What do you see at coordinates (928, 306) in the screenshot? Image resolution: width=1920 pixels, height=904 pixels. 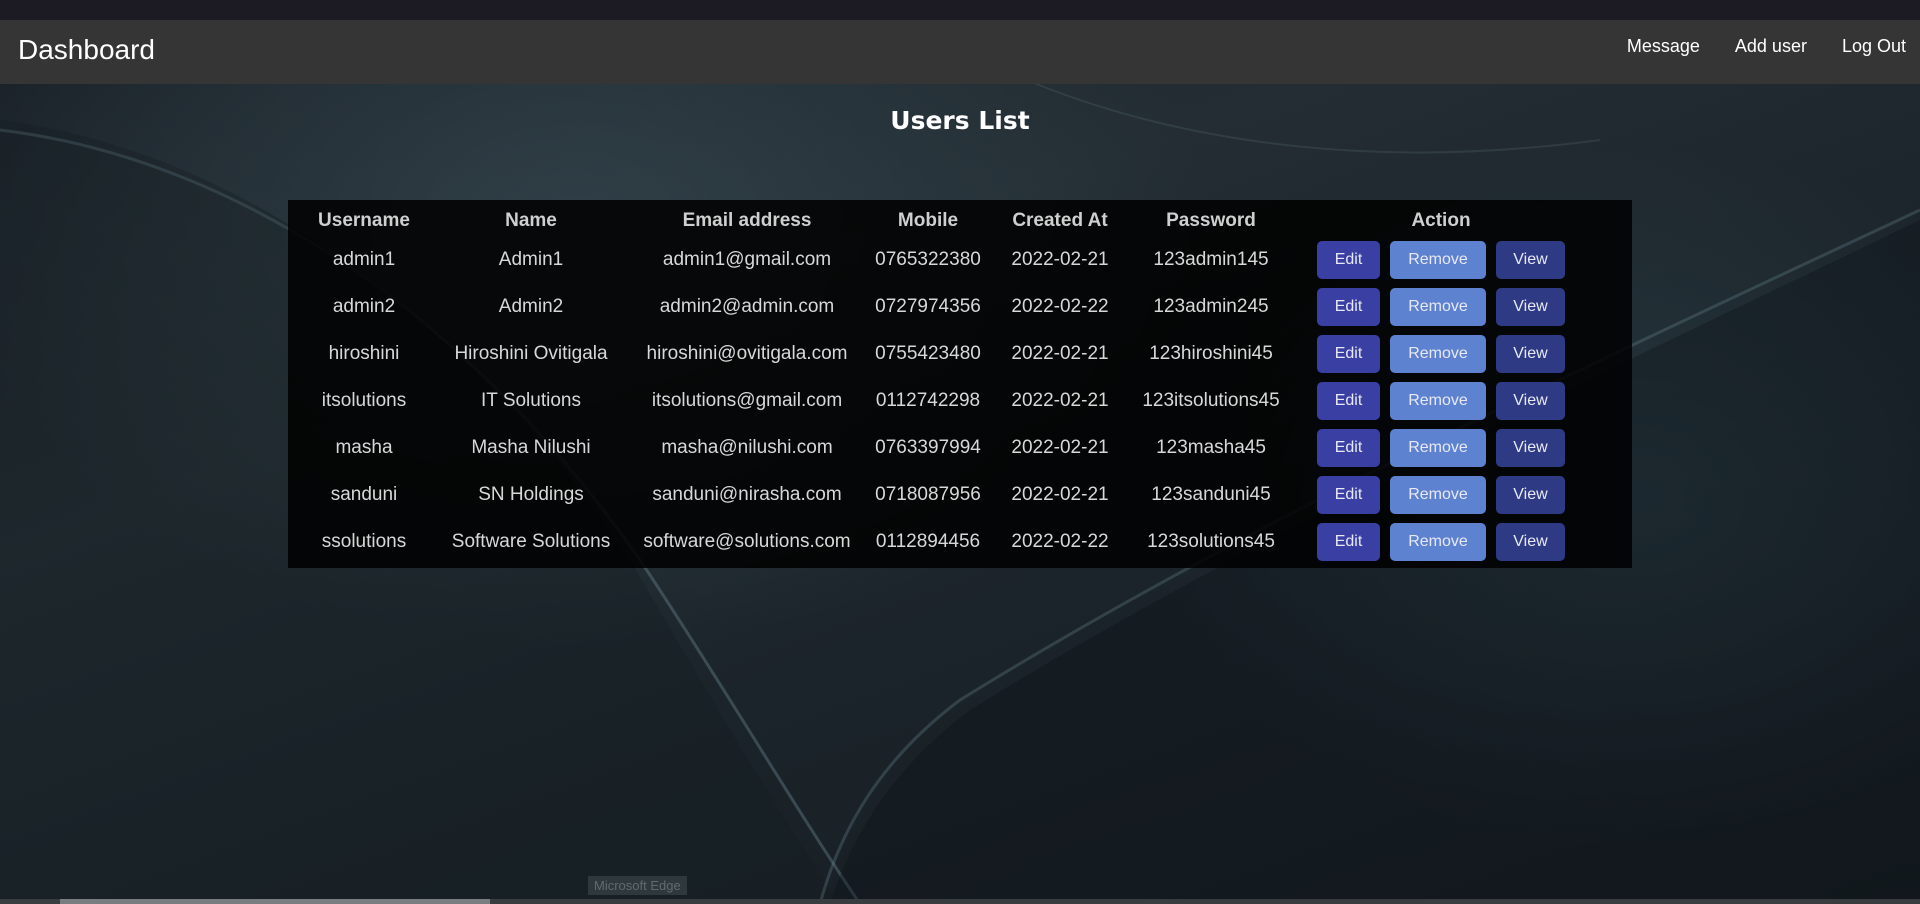 I see `cell-mobile: 0727974356` at bounding box center [928, 306].